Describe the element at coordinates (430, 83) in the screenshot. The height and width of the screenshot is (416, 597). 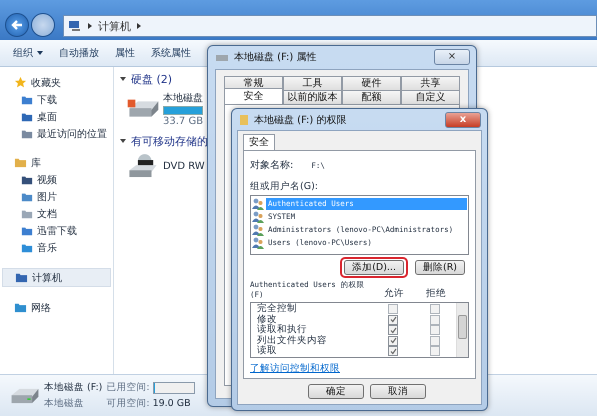
I see `tab: 共享` at that location.